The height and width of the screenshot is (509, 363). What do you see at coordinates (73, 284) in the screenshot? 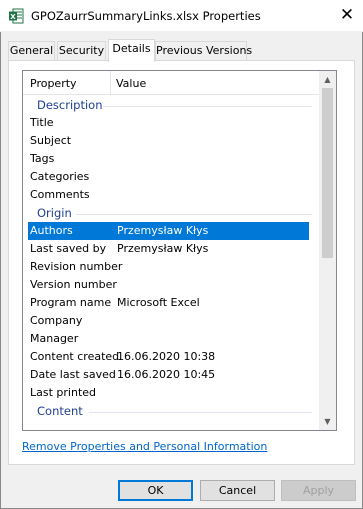
I see `property-name: Version number` at bounding box center [73, 284].